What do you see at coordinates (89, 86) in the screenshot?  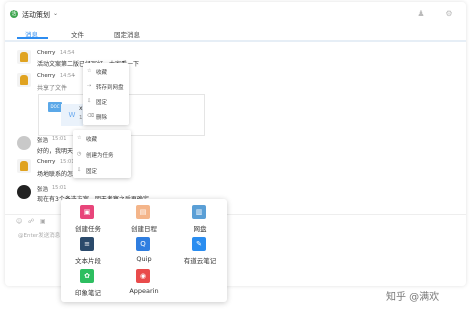 I see `forward-icon: ⇢` at bounding box center [89, 86].